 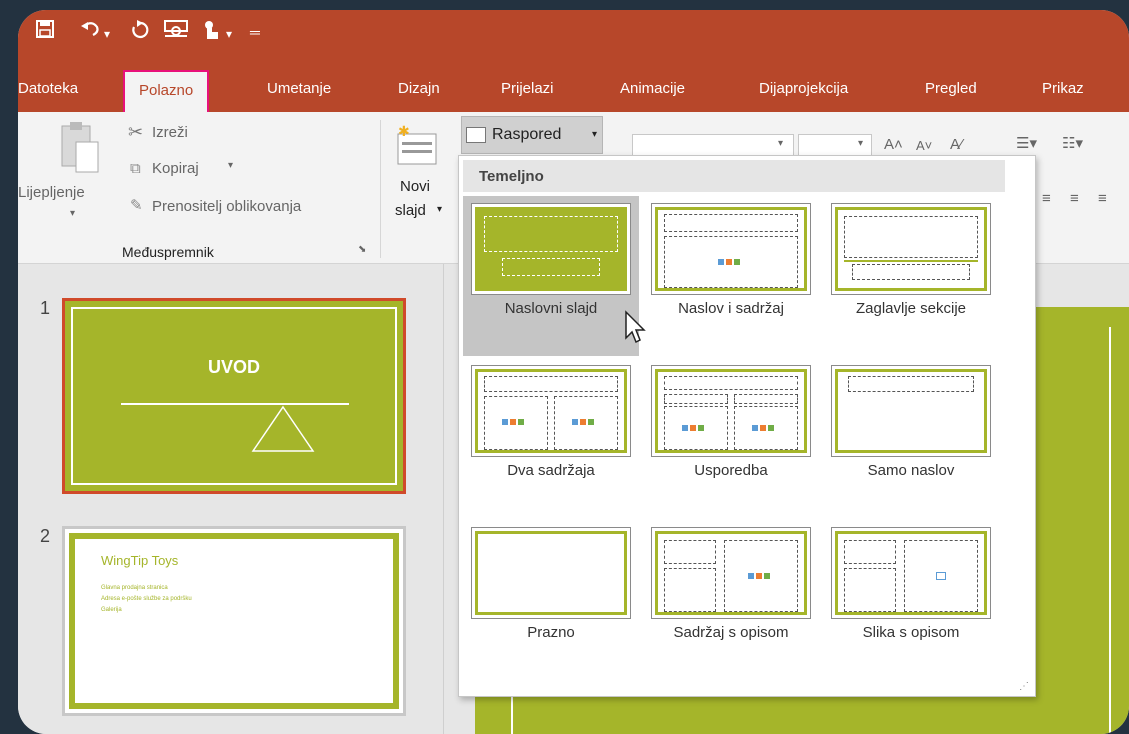 What do you see at coordinates (415, 186) in the screenshot?
I see `new-slide-label-1: Novi` at bounding box center [415, 186].